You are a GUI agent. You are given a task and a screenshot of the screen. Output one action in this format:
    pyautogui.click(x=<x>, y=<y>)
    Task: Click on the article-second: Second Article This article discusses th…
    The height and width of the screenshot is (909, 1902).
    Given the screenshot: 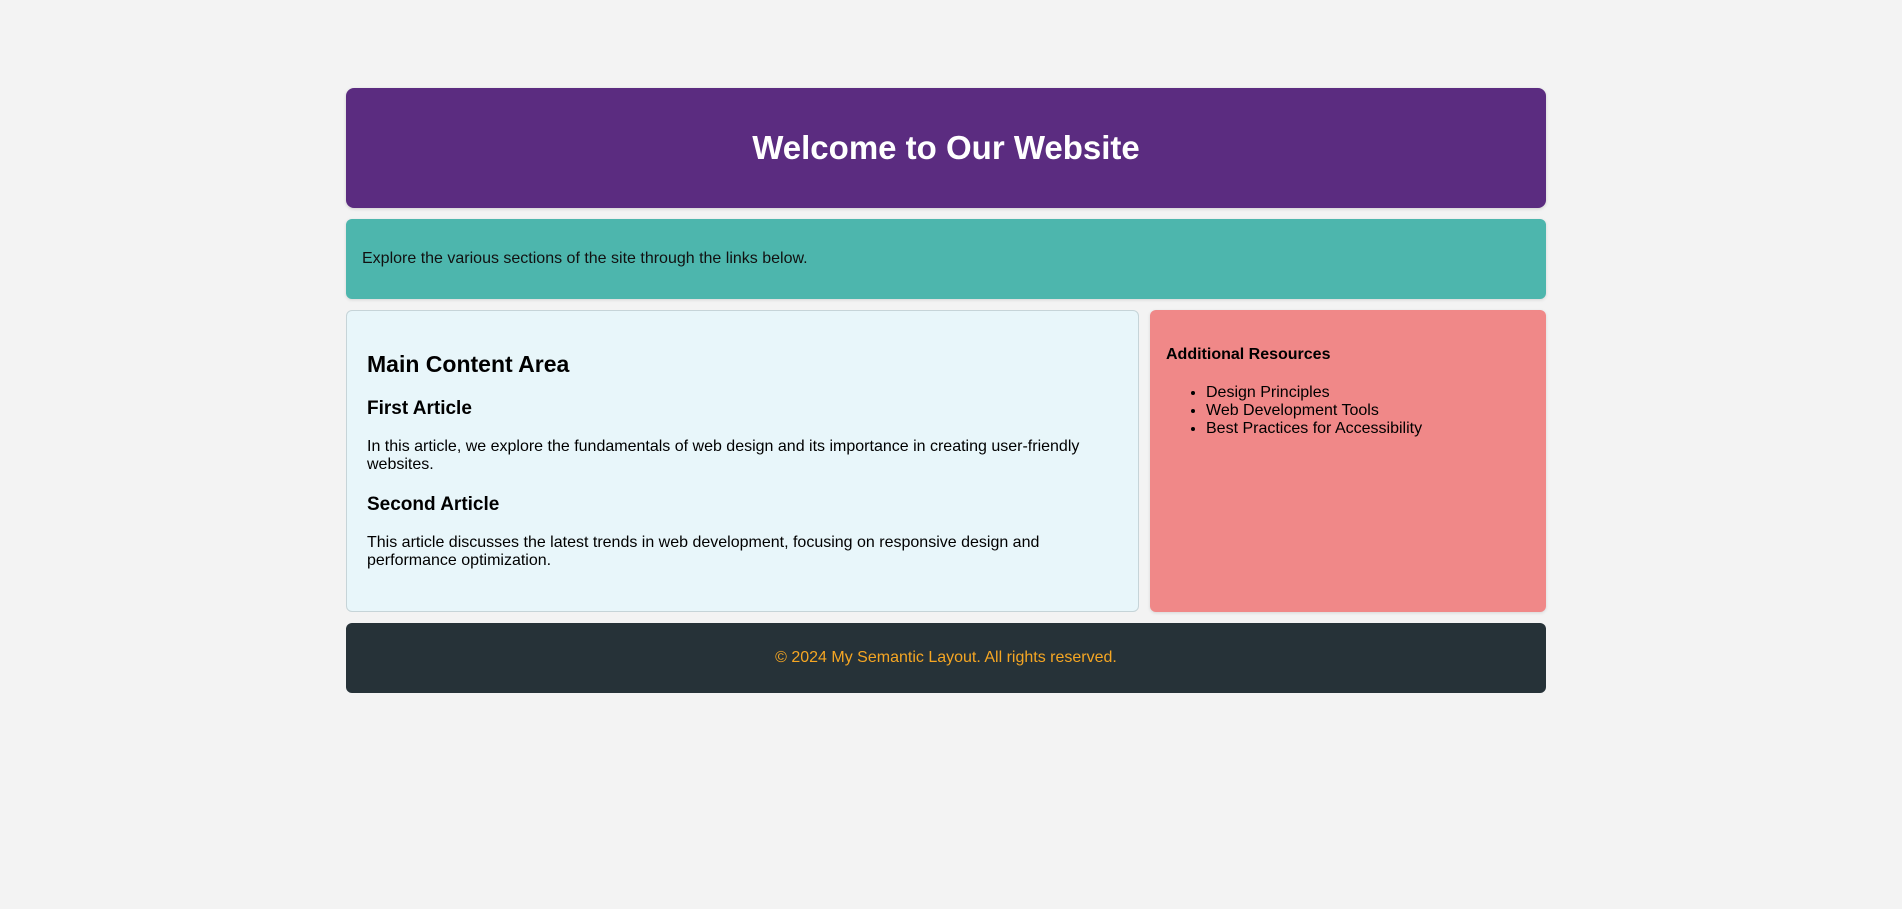 What is the action you would take?
    pyautogui.click(x=742, y=532)
    